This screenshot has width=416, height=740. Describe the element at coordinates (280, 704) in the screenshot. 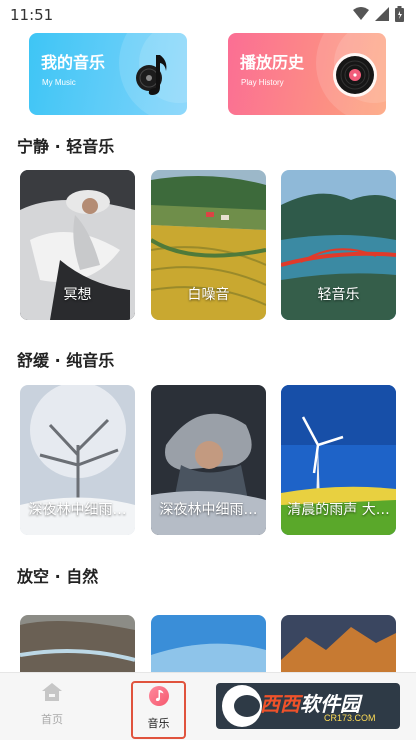

I see `watermark-brand-left: 西西` at that location.